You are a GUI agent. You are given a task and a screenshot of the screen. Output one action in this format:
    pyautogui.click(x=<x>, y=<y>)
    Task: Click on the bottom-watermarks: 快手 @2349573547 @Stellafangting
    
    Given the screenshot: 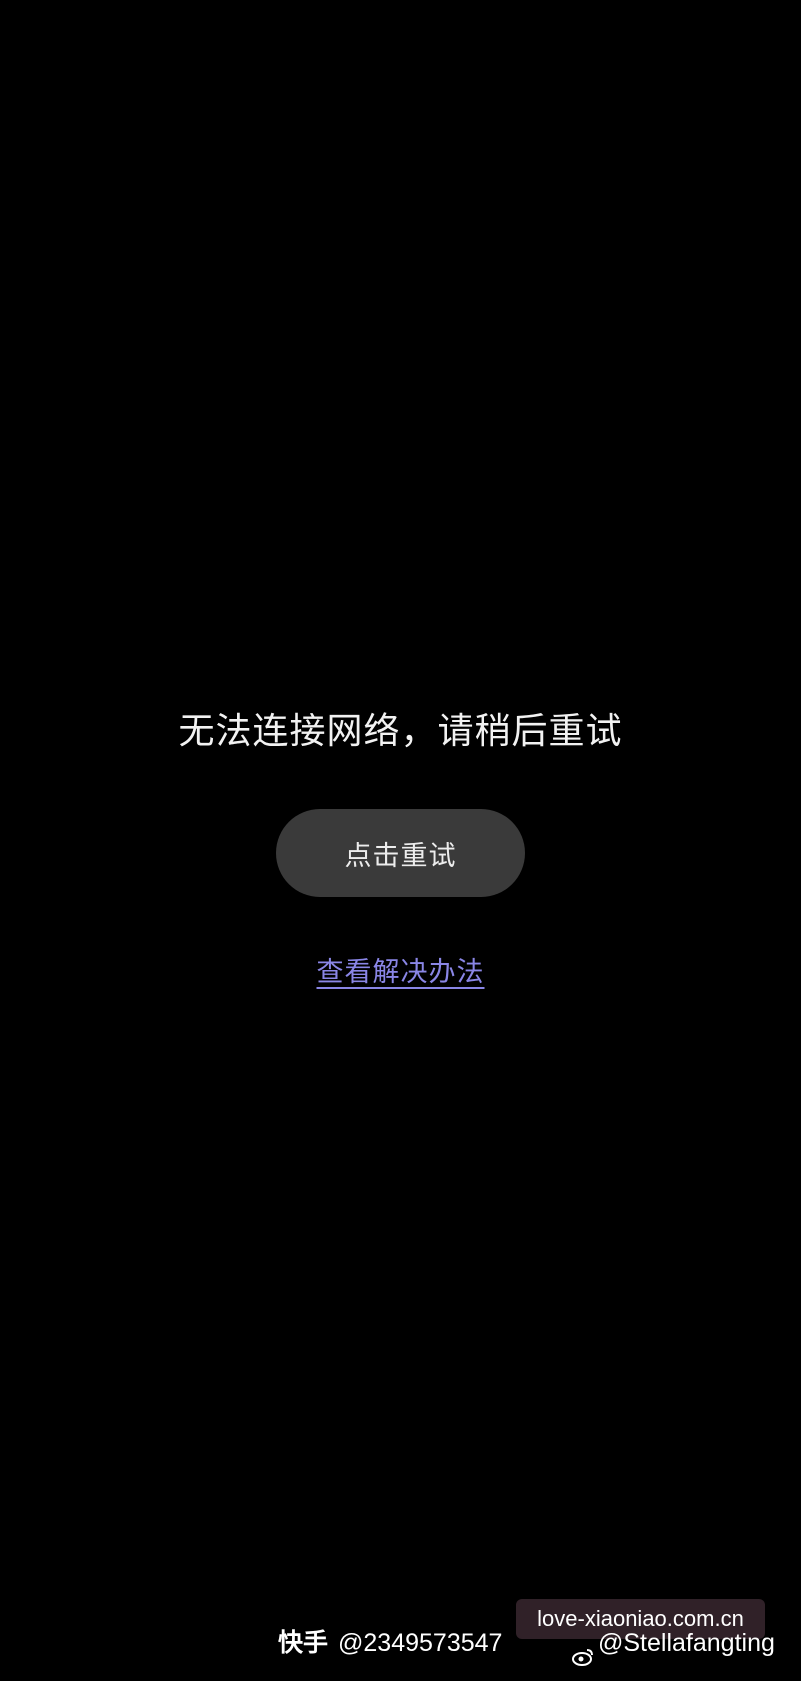 What is the action you would take?
    pyautogui.click(x=400, y=1643)
    